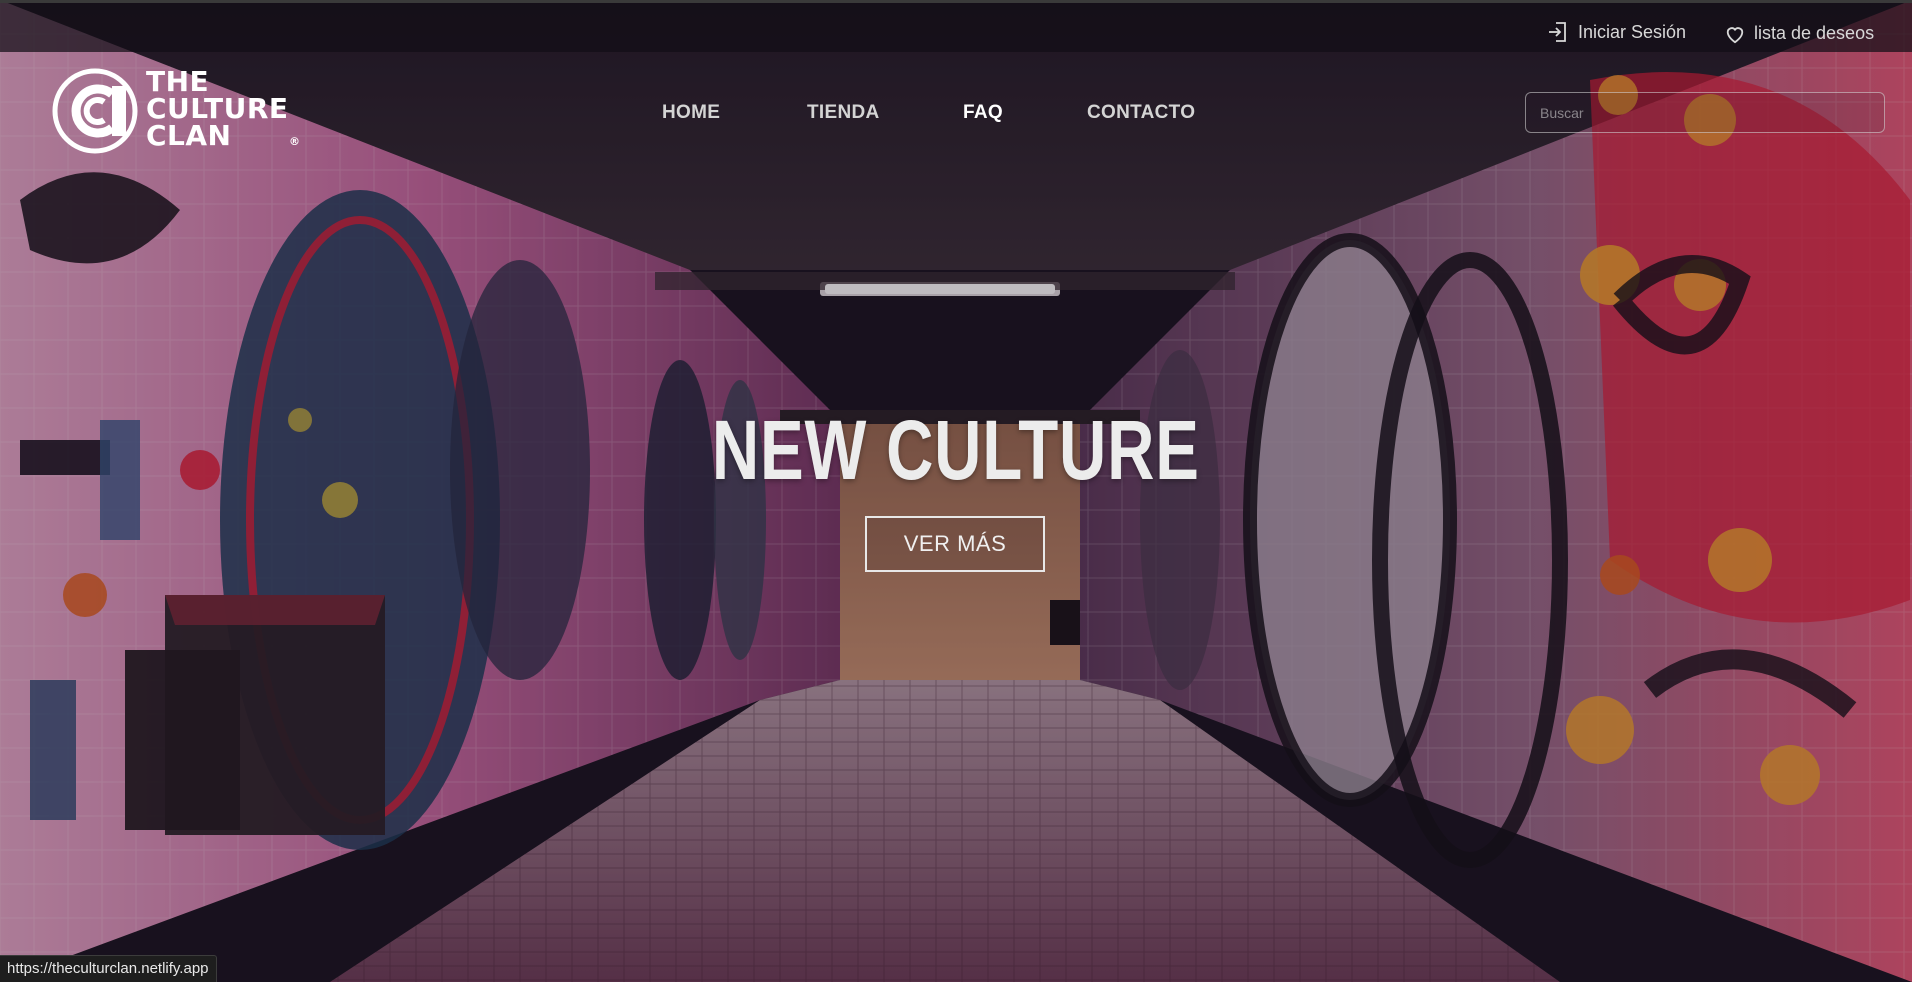 The image size is (1912, 982). Describe the element at coordinates (1735, 34) in the screenshot. I see `heart-icon` at that location.